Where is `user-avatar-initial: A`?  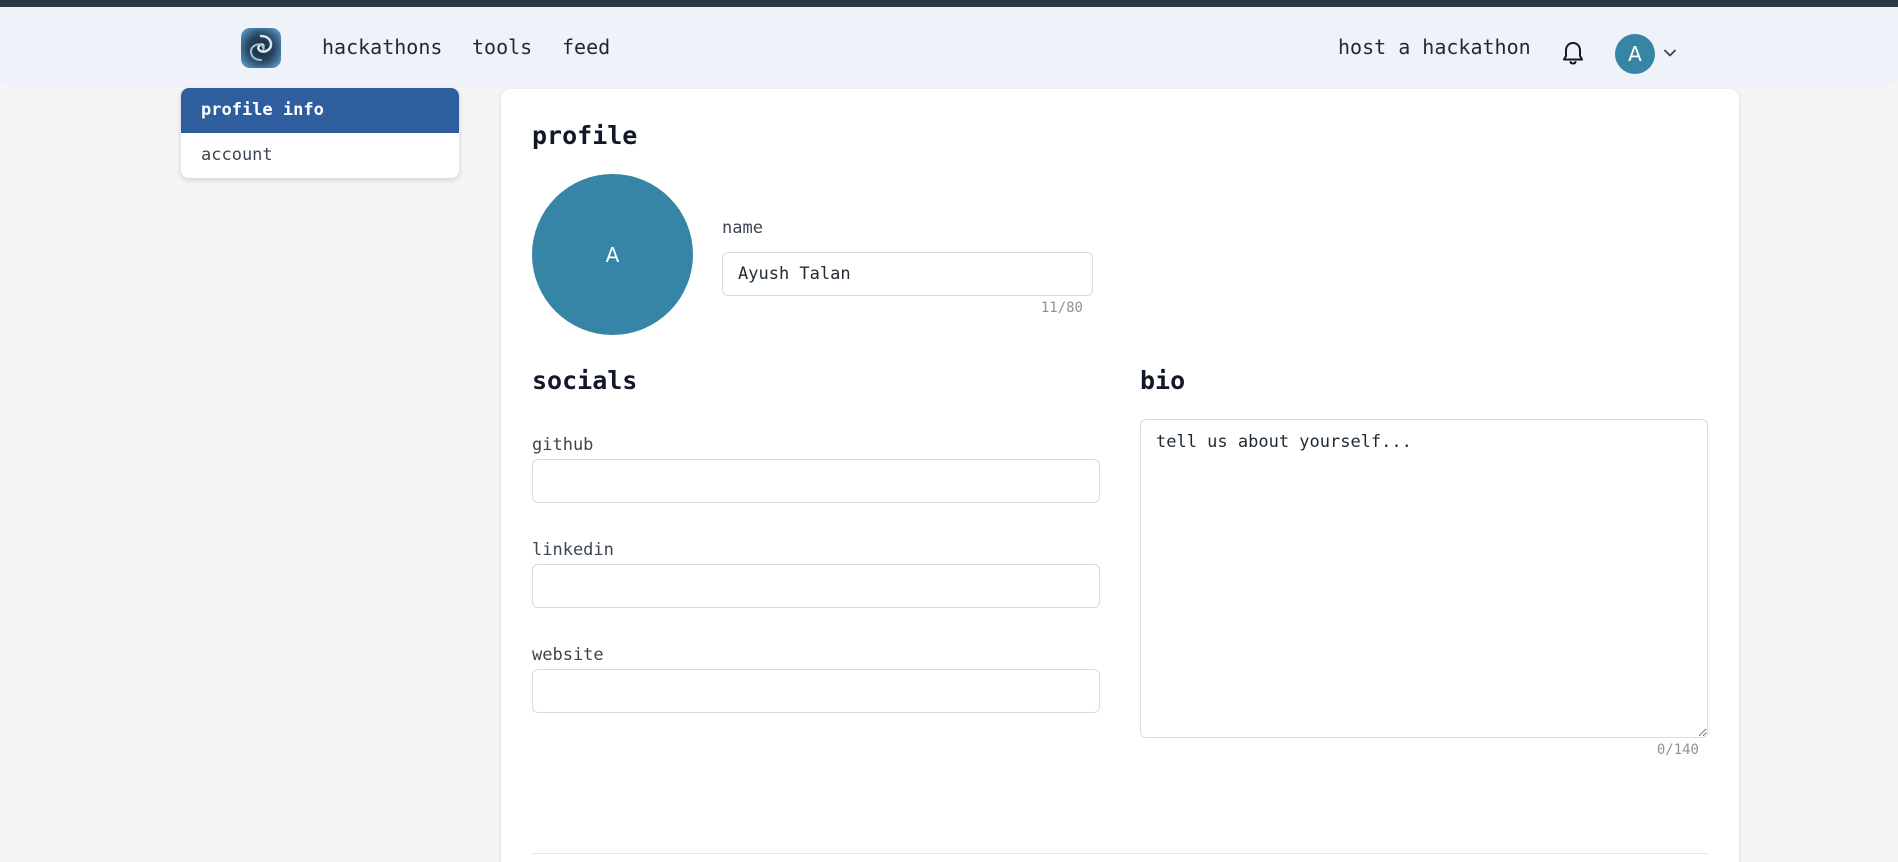
user-avatar-initial: A is located at coordinates (1635, 54).